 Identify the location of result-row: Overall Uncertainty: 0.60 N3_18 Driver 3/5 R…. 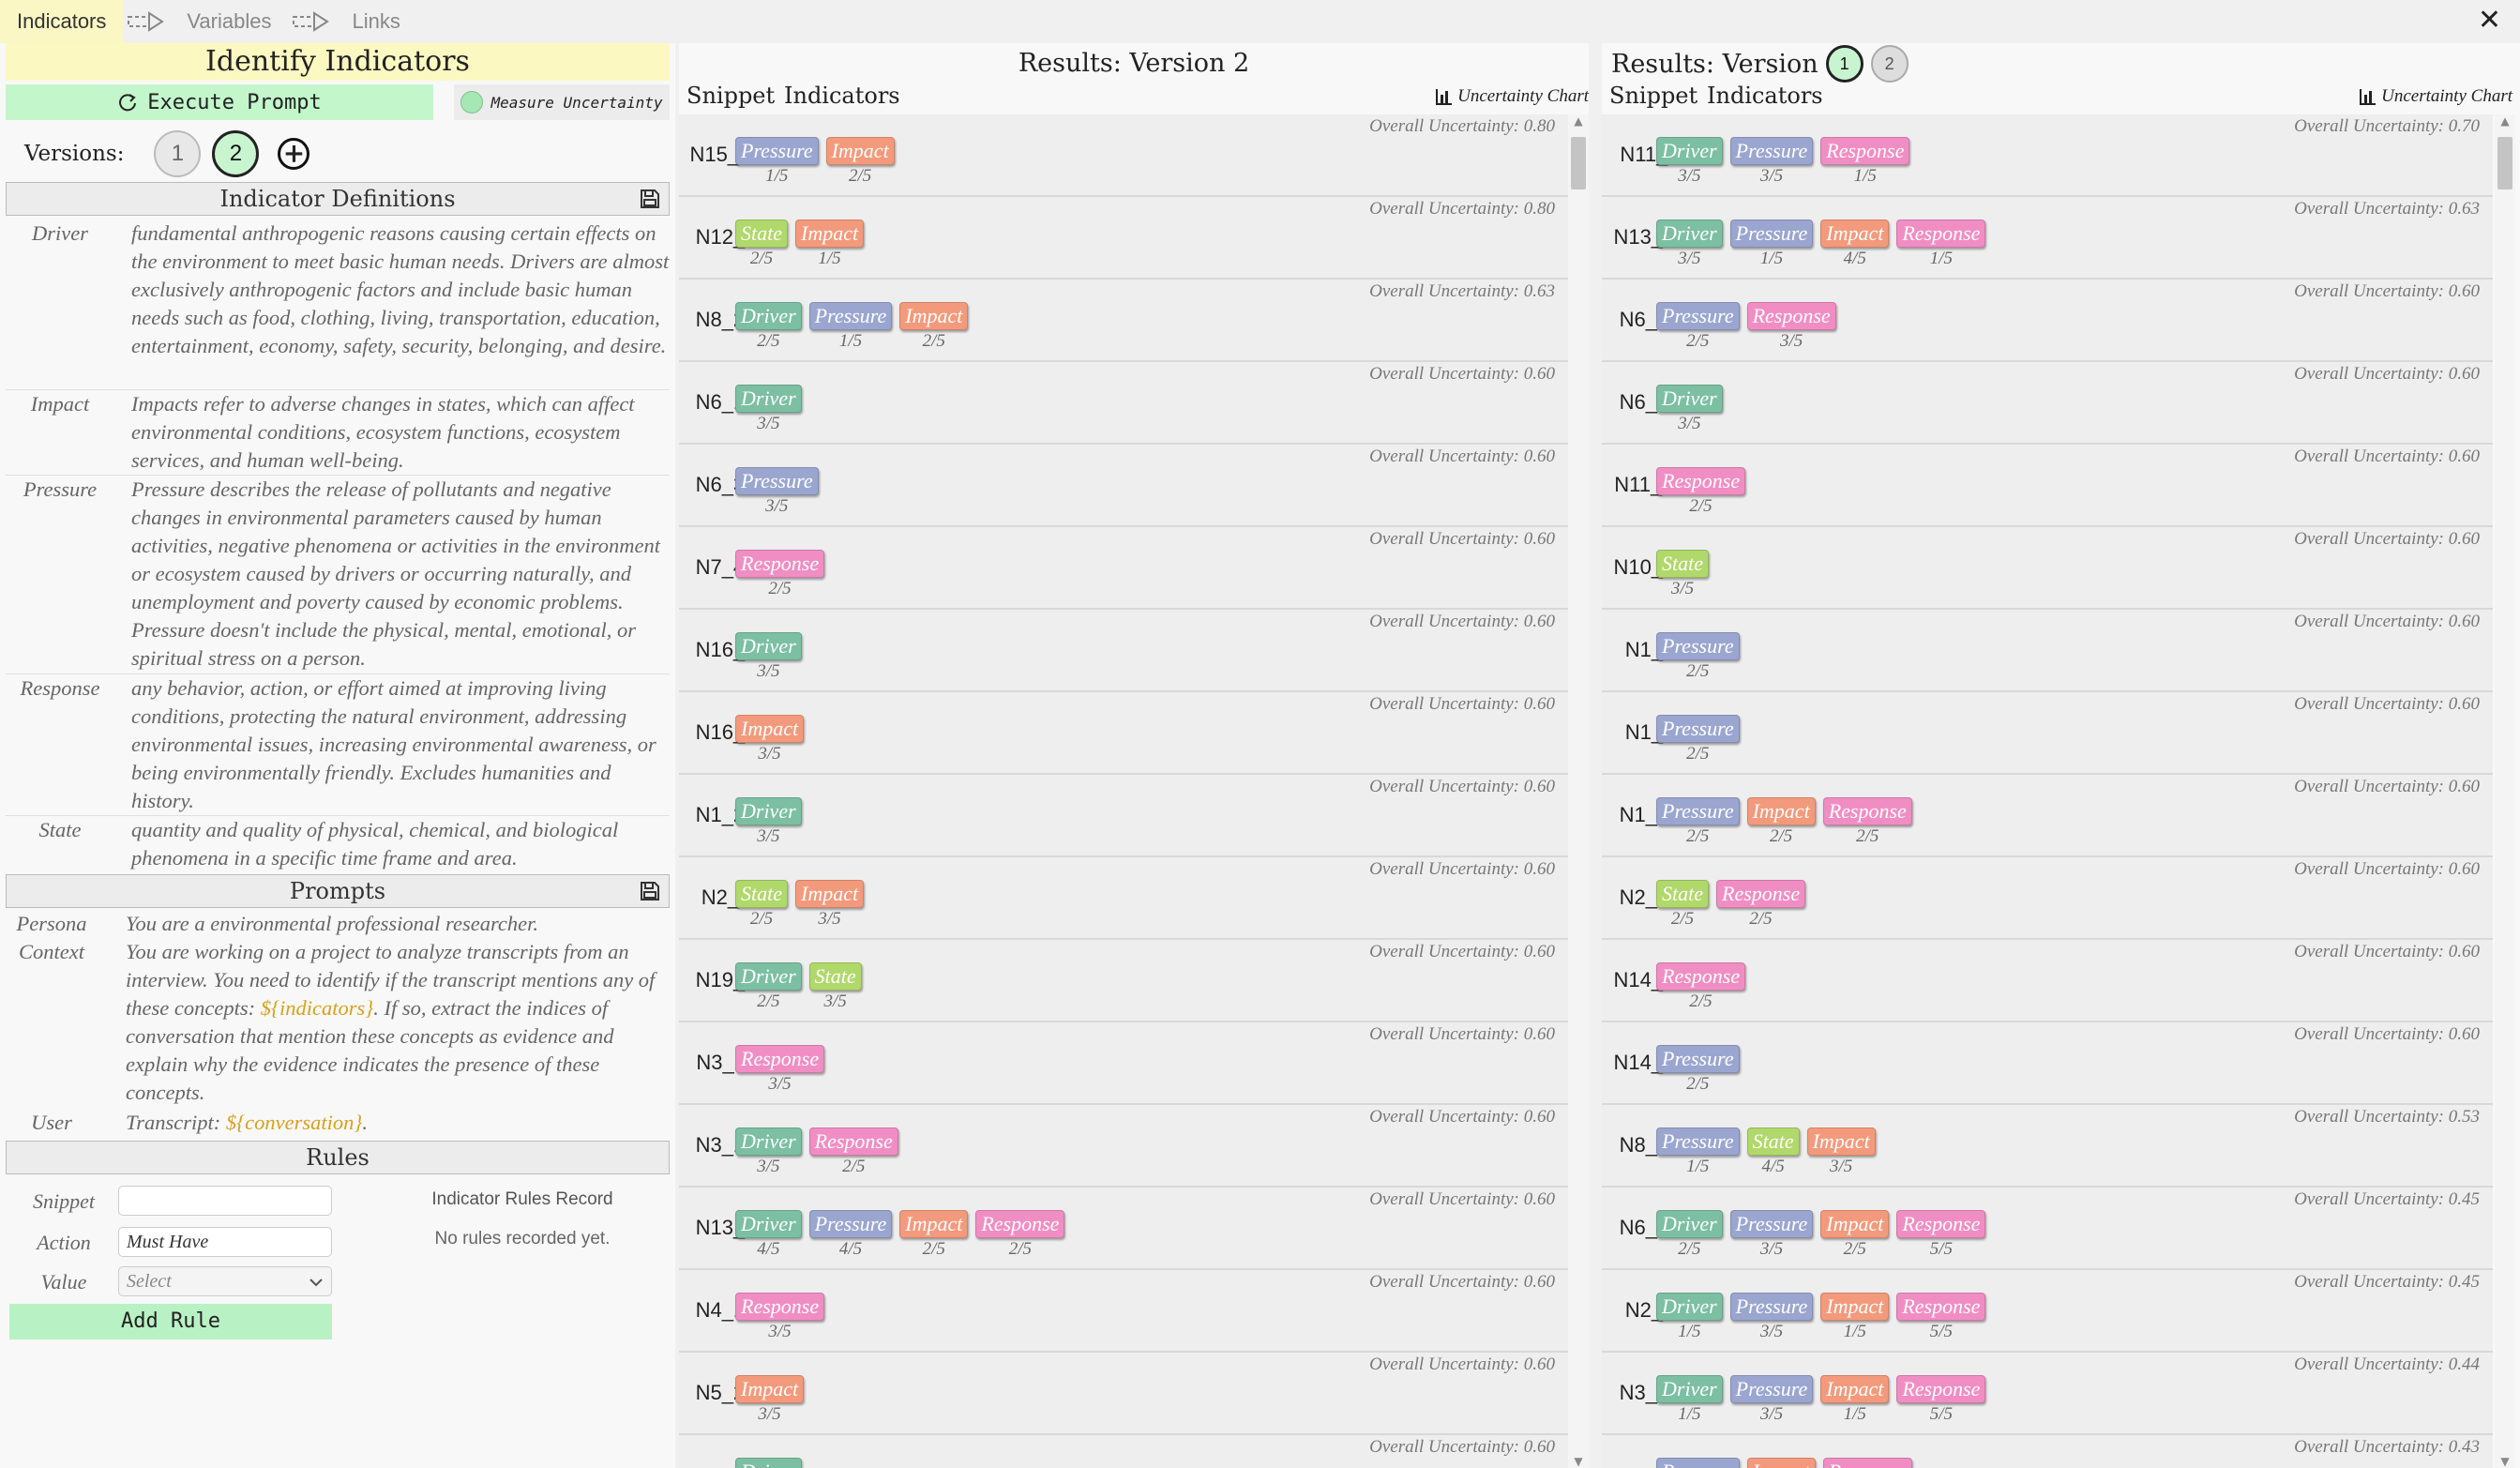
(1123, 1146).